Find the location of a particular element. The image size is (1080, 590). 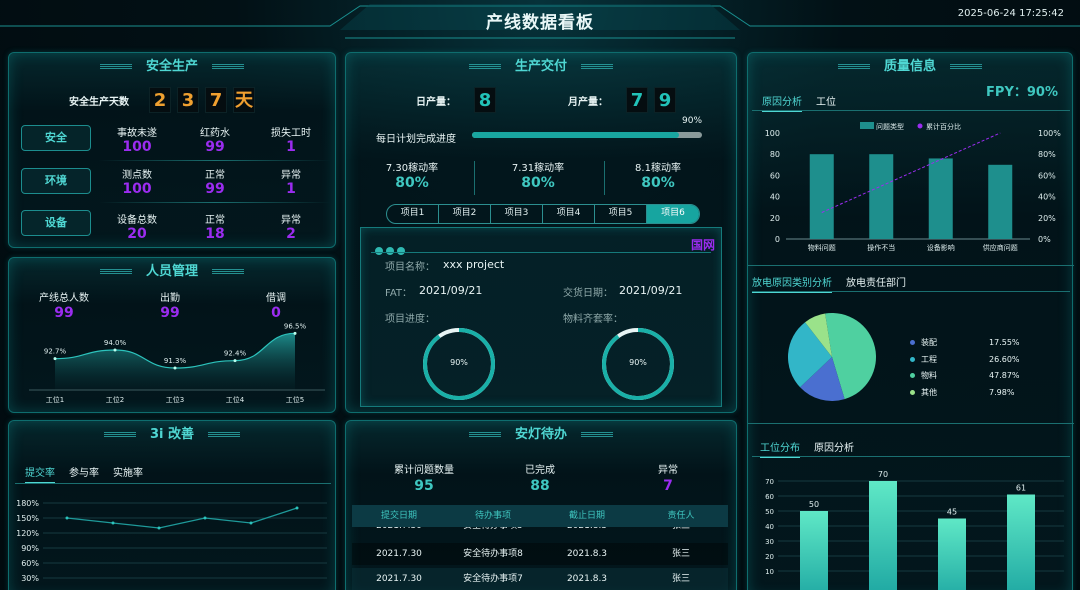

safety-row-button: 安全 is located at coordinates (56, 138).